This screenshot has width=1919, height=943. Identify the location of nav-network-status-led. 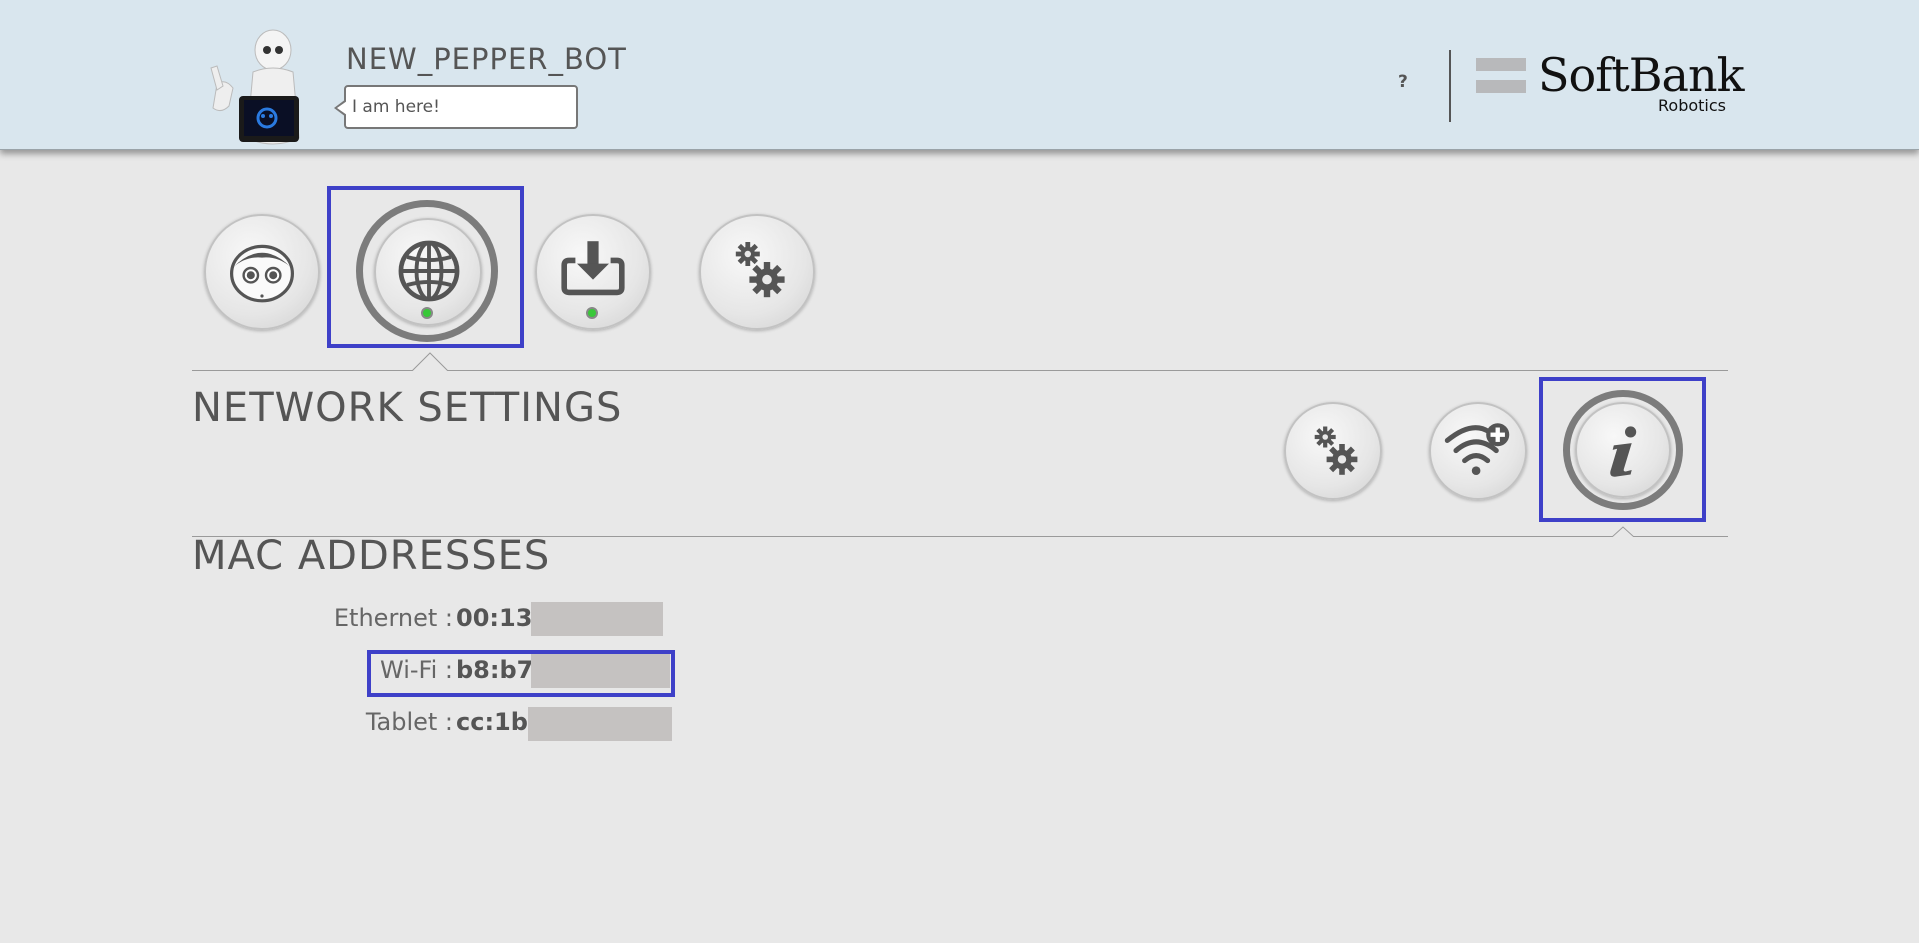
(427, 313).